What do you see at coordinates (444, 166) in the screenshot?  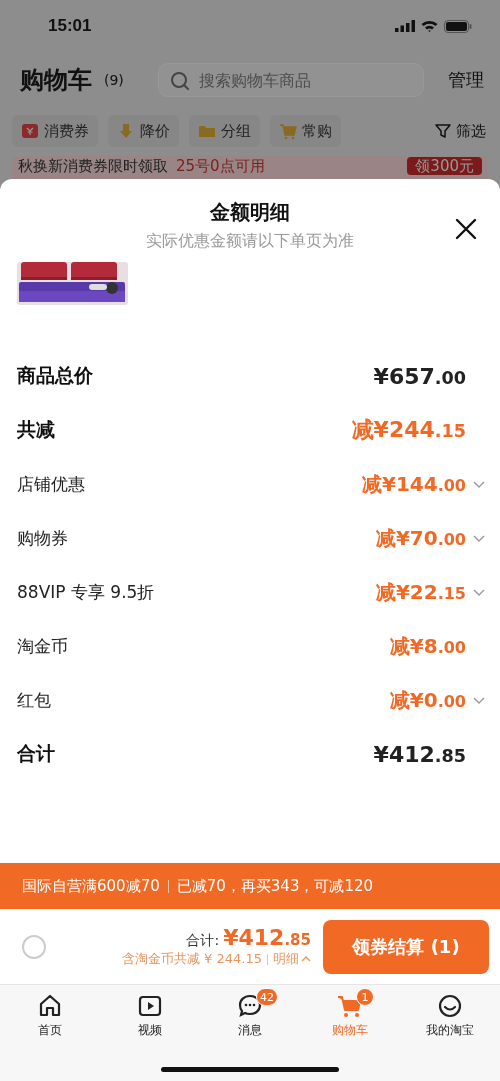 I see `claim-button: 领300元` at bounding box center [444, 166].